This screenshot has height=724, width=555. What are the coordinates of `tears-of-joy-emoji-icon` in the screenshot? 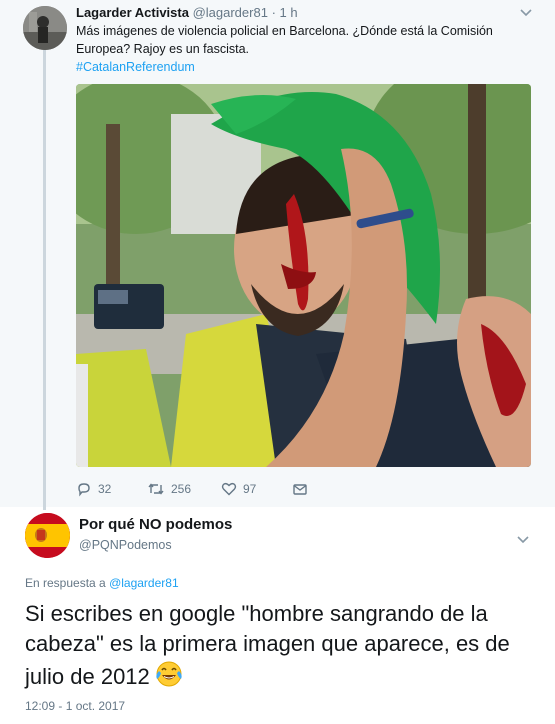 It's located at (169, 674).